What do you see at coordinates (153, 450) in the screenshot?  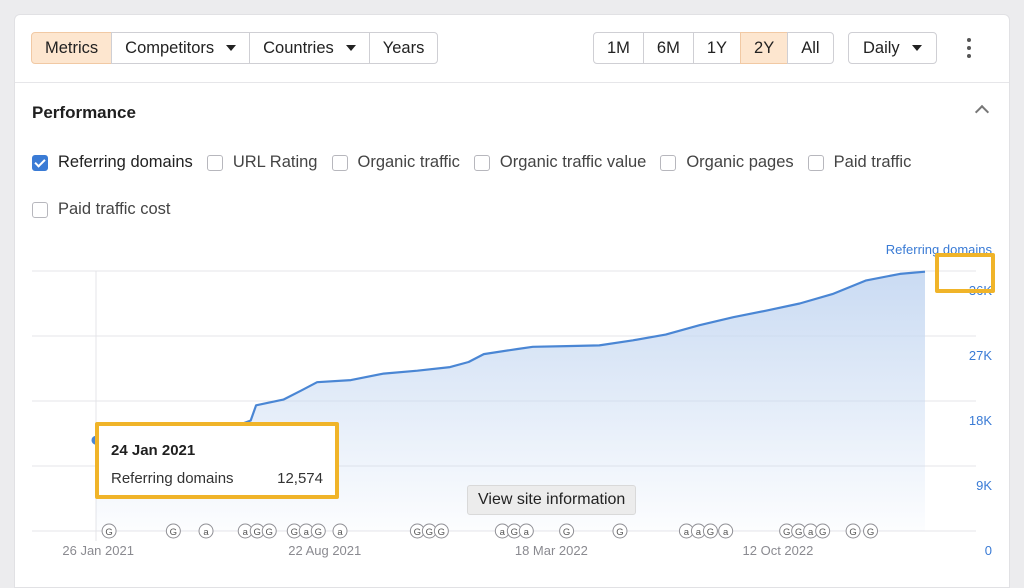 I see `tooltip-date: 24 Jan 2021` at bounding box center [153, 450].